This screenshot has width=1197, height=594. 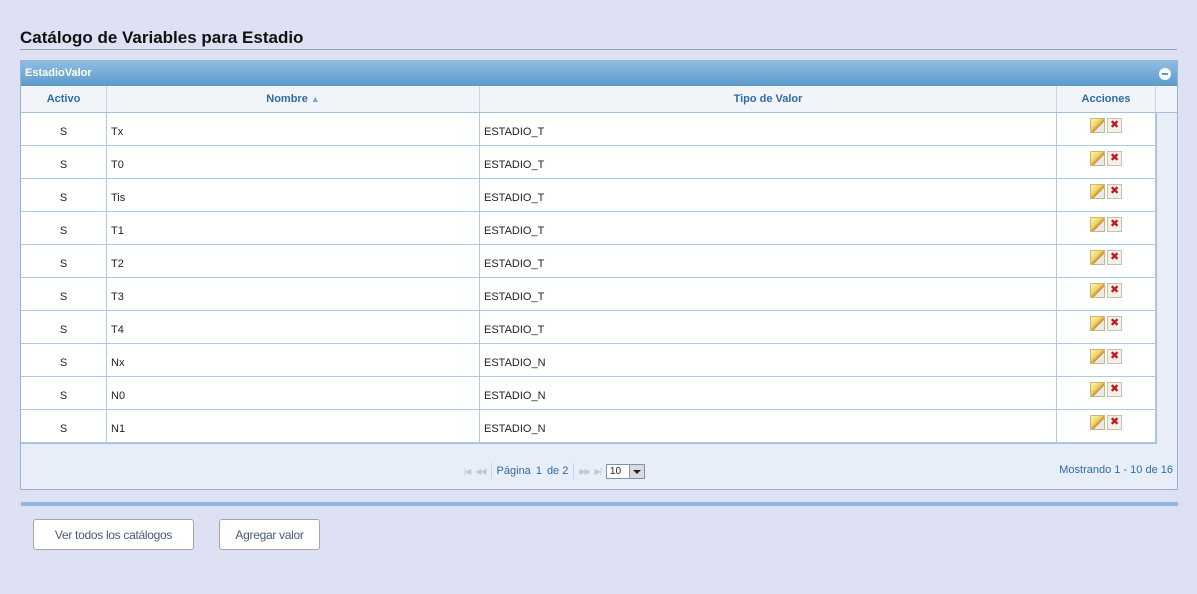 I want to click on table-row: S T3 ESTADIO_T, so click(x=588, y=294).